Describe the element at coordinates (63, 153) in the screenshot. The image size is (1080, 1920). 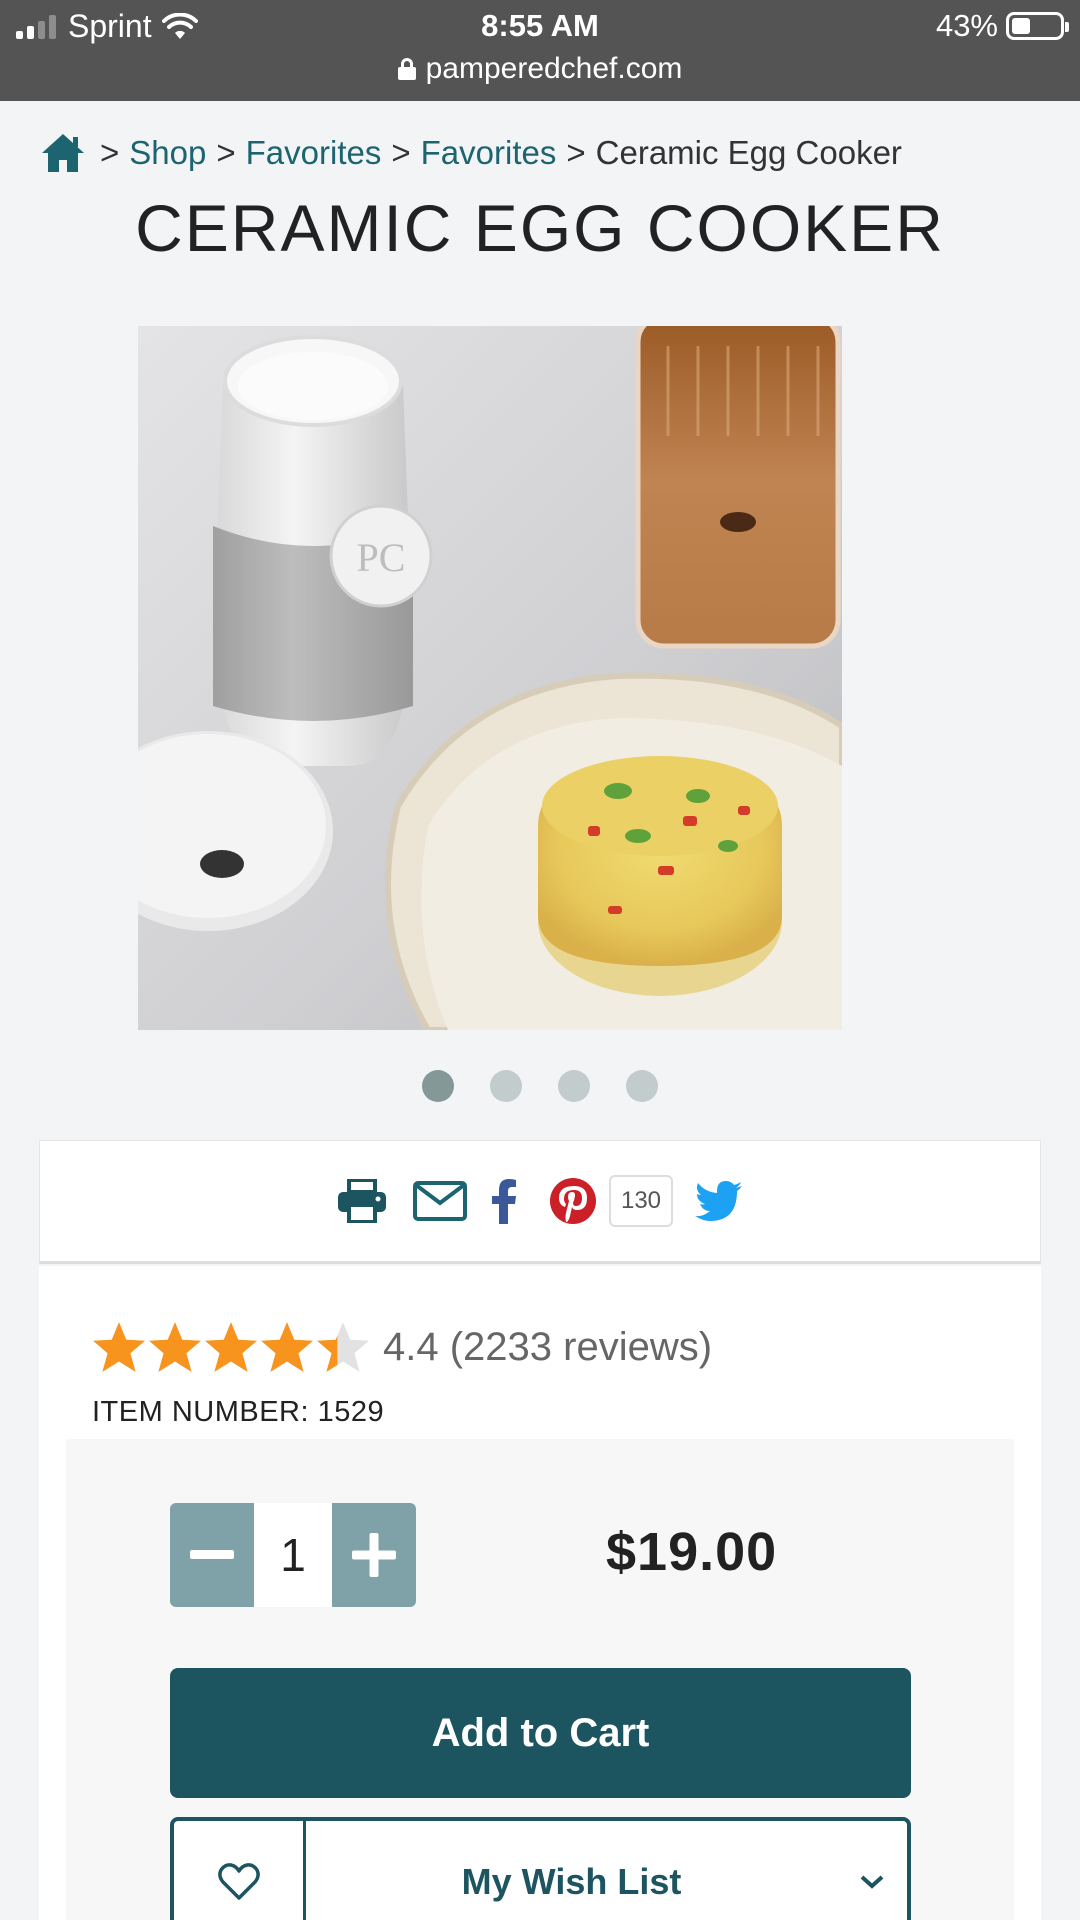
I see `home-icon` at that location.